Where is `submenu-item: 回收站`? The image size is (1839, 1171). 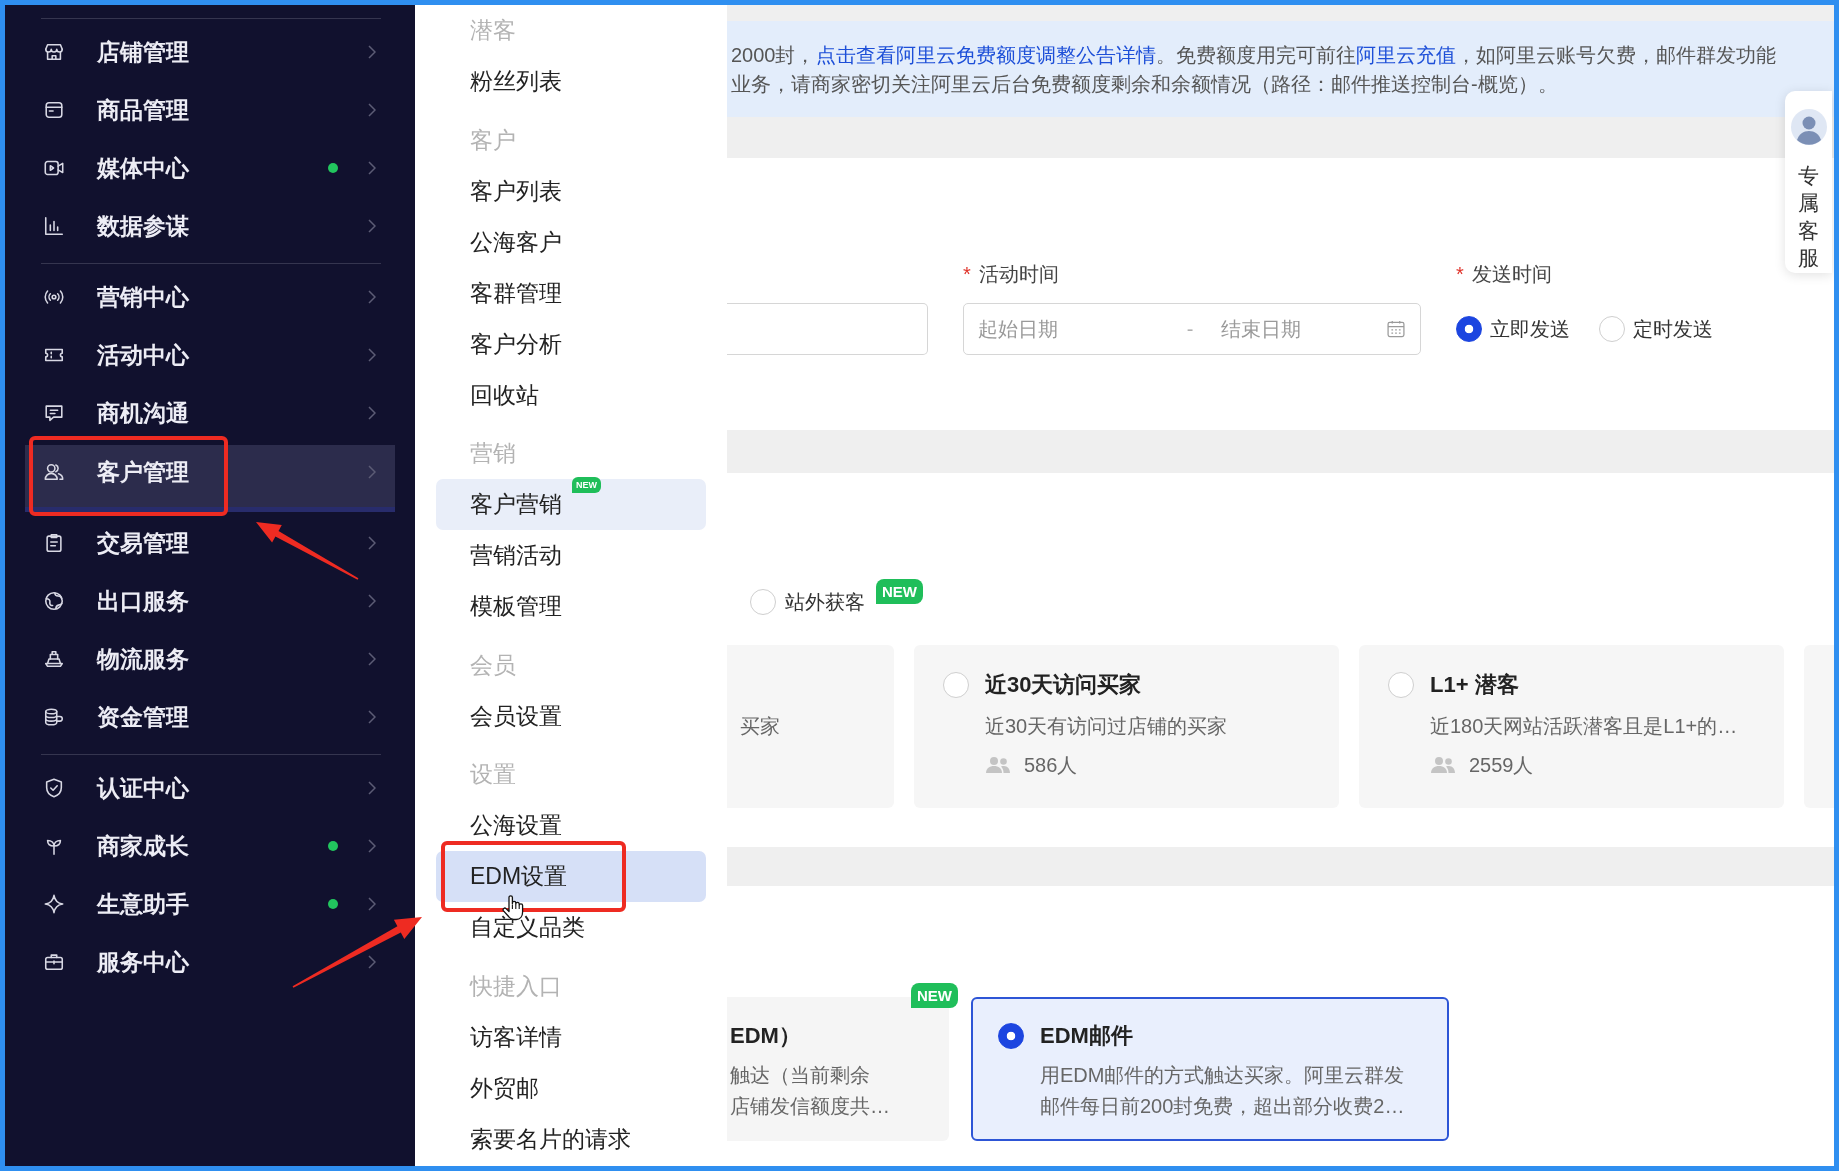 submenu-item: 回收站 is located at coordinates (571, 395).